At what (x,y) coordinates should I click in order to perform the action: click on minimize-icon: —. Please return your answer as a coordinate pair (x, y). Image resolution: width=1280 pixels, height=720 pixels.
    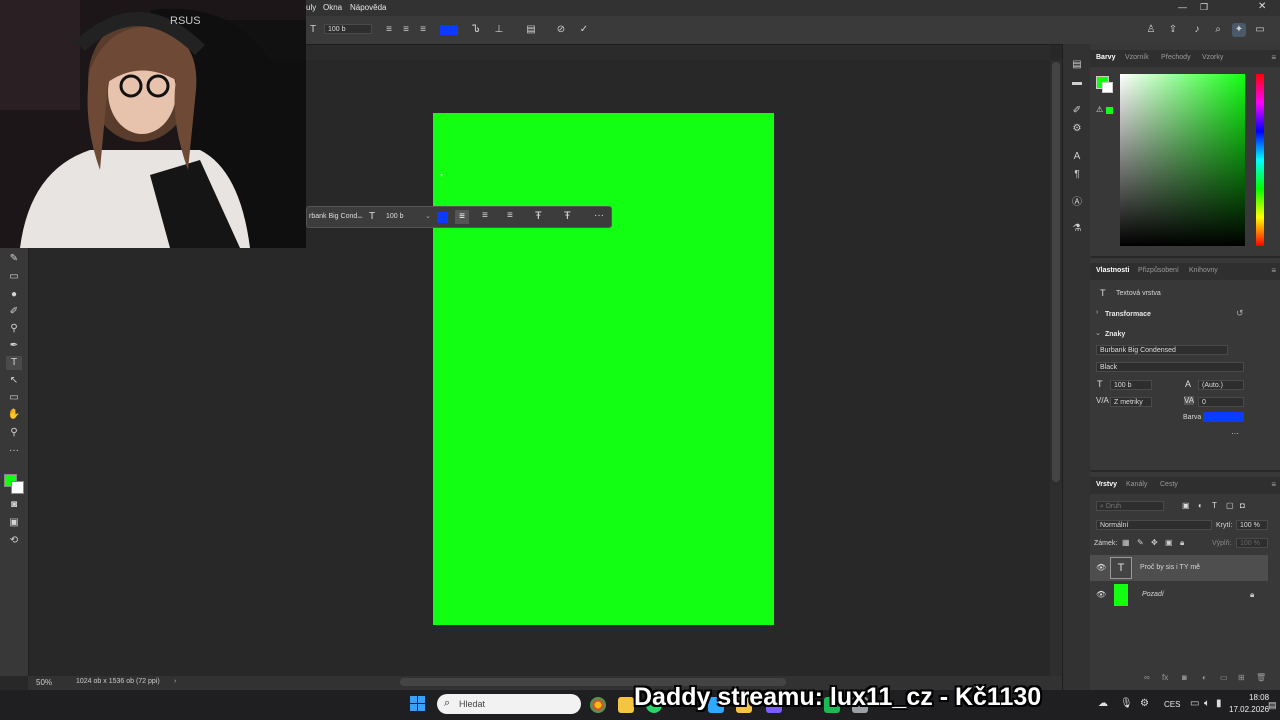
    Looking at the image, I should click on (1182, 7).